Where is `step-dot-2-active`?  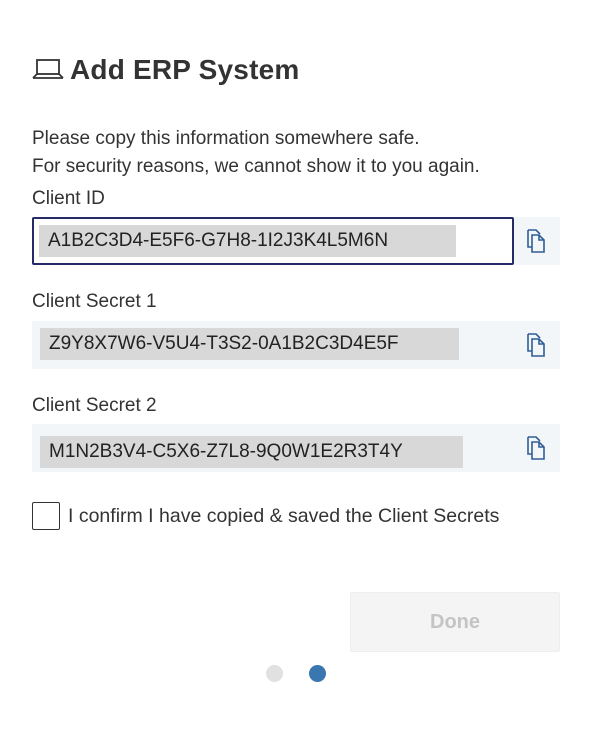
step-dot-2-active is located at coordinates (317, 673).